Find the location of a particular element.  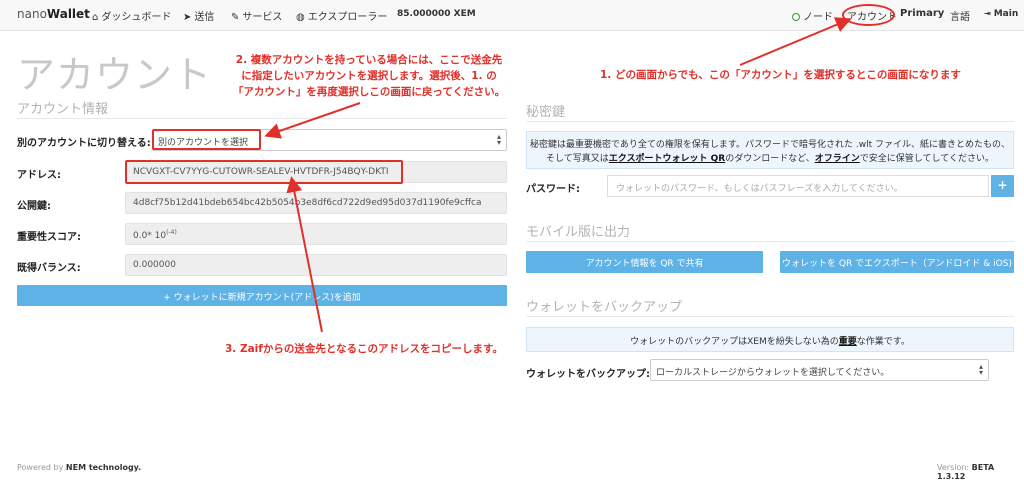

arrow-to-switch-select is located at coordinates (312, 120).